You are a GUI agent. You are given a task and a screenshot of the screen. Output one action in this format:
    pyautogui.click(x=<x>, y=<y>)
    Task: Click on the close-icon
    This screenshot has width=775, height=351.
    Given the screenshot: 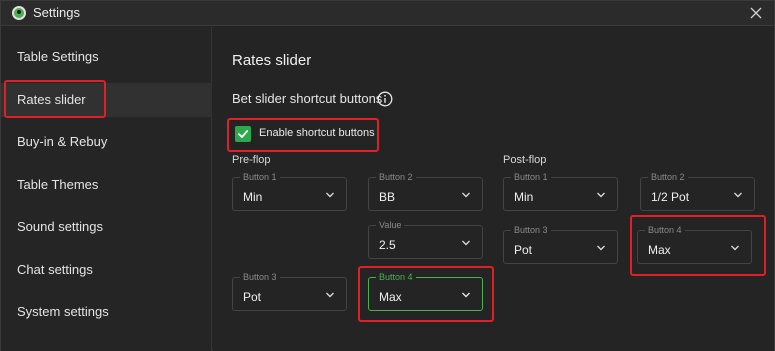 What is the action you would take?
    pyautogui.click(x=756, y=13)
    